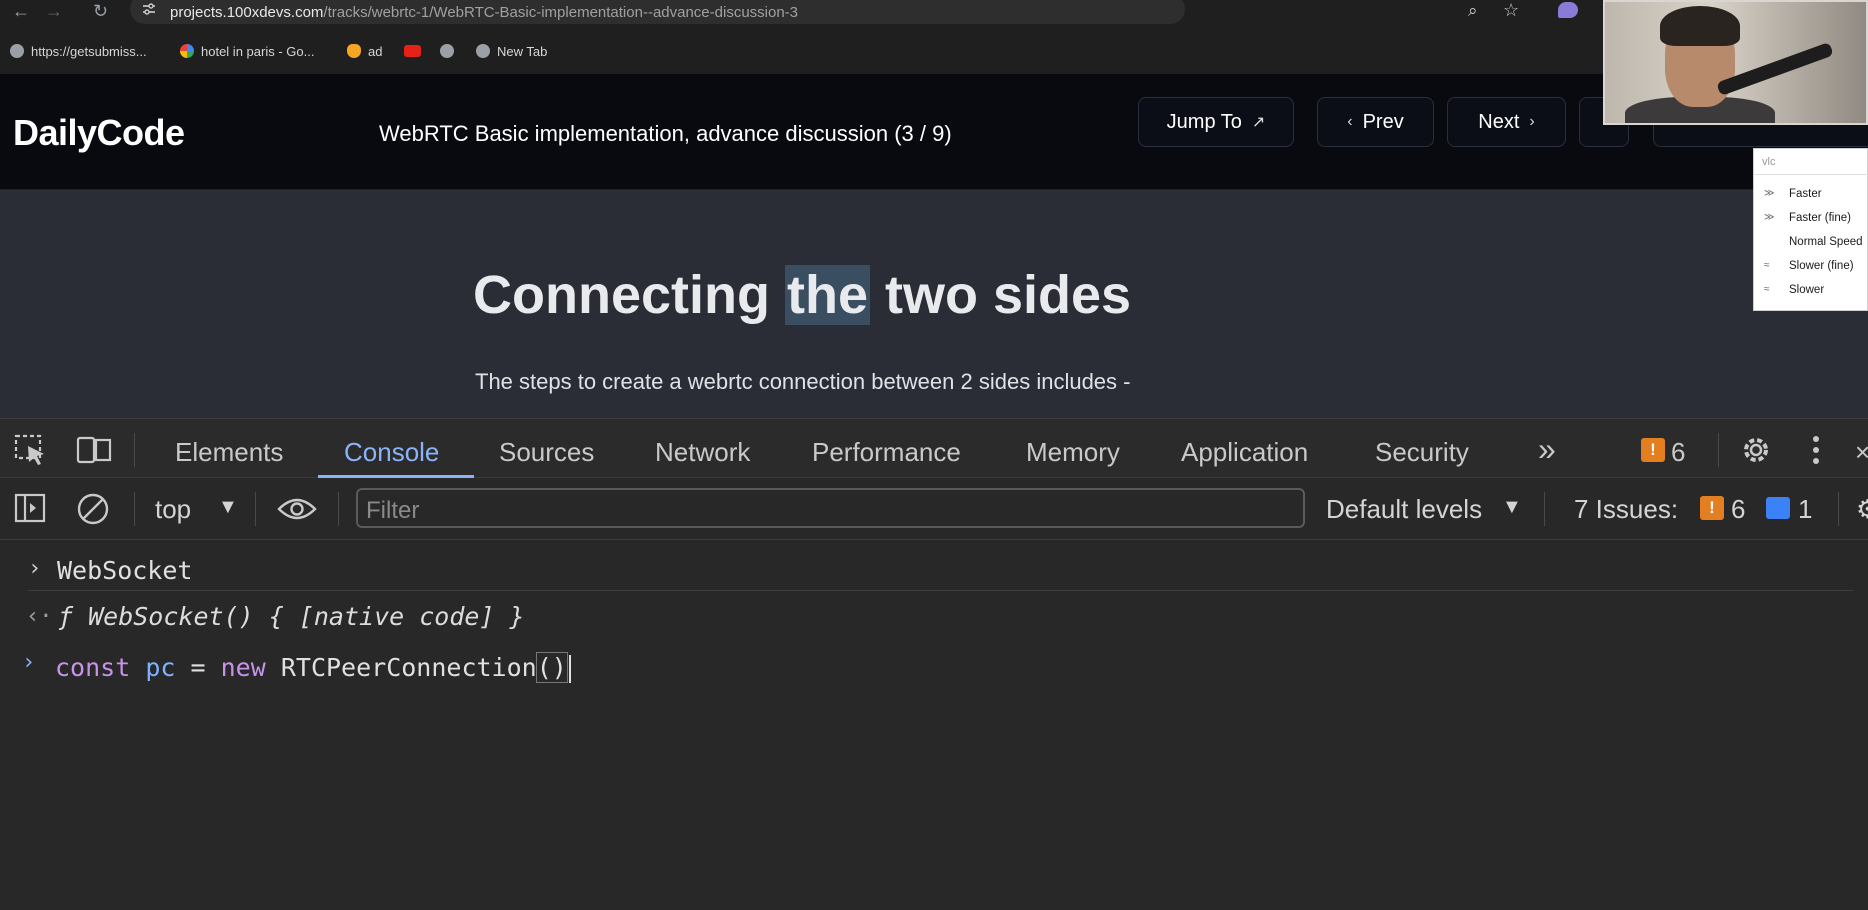 This screenshot has height=910, width=1868. I want to click on chevron-right-icon: ›, so click(1532, 121).